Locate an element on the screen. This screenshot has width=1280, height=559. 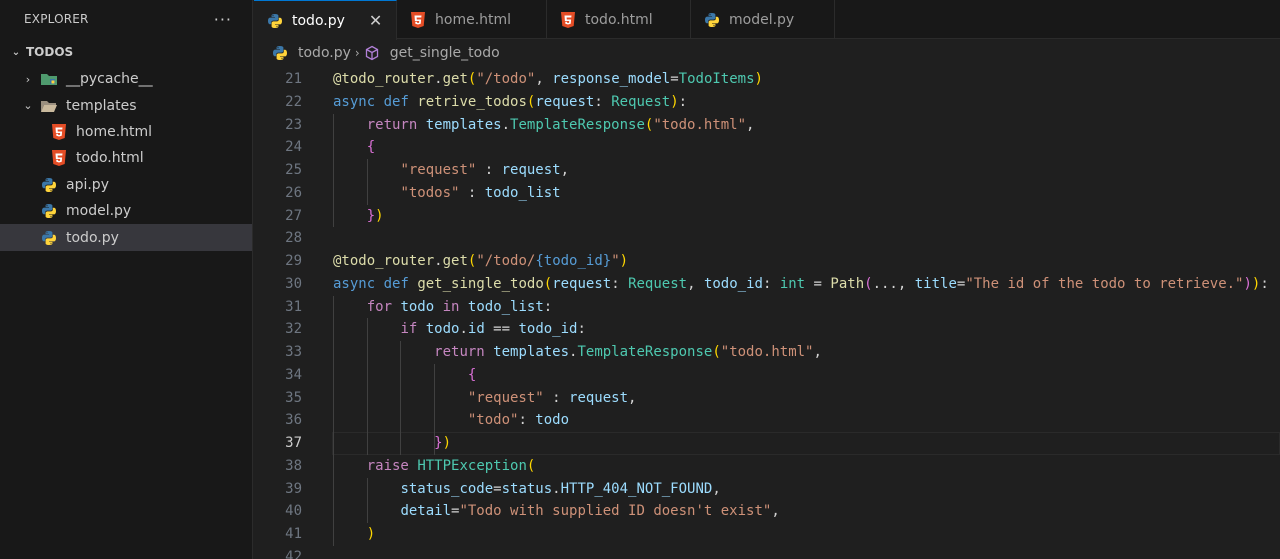
explorer-title: EXPLORER is located at coordinates (56, 19).